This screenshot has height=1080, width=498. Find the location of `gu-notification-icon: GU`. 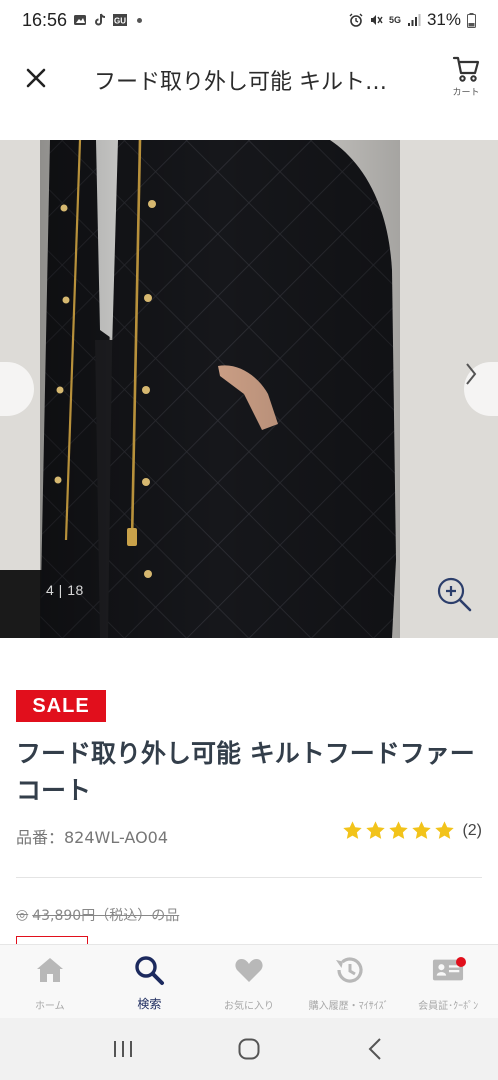

gu-notification-icon: GU is located at coordinates (120, 20).